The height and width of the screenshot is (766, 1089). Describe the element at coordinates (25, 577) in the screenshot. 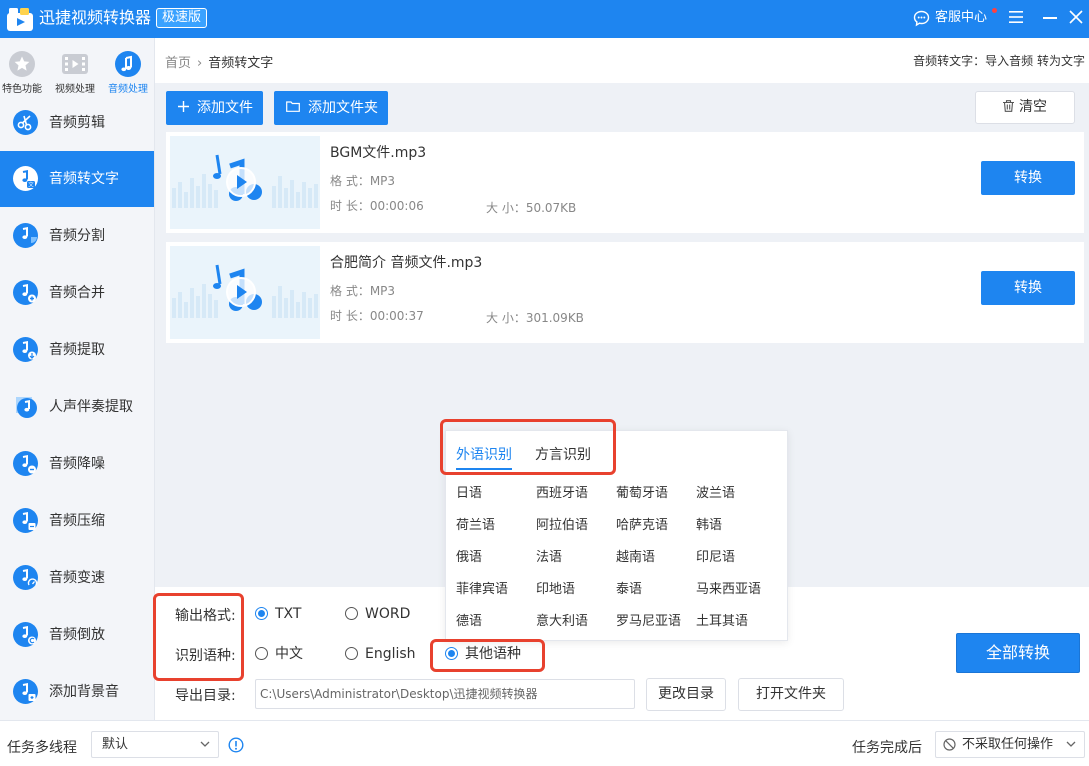

I see `speed-icon` at that location.